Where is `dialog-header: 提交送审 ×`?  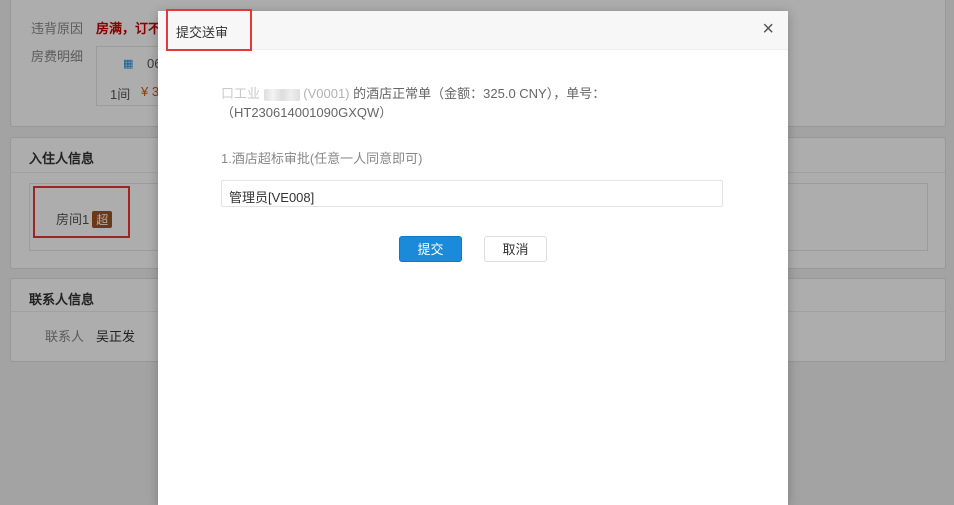
dialog-header: 提交送审 × is located at coordinates (473, 30).